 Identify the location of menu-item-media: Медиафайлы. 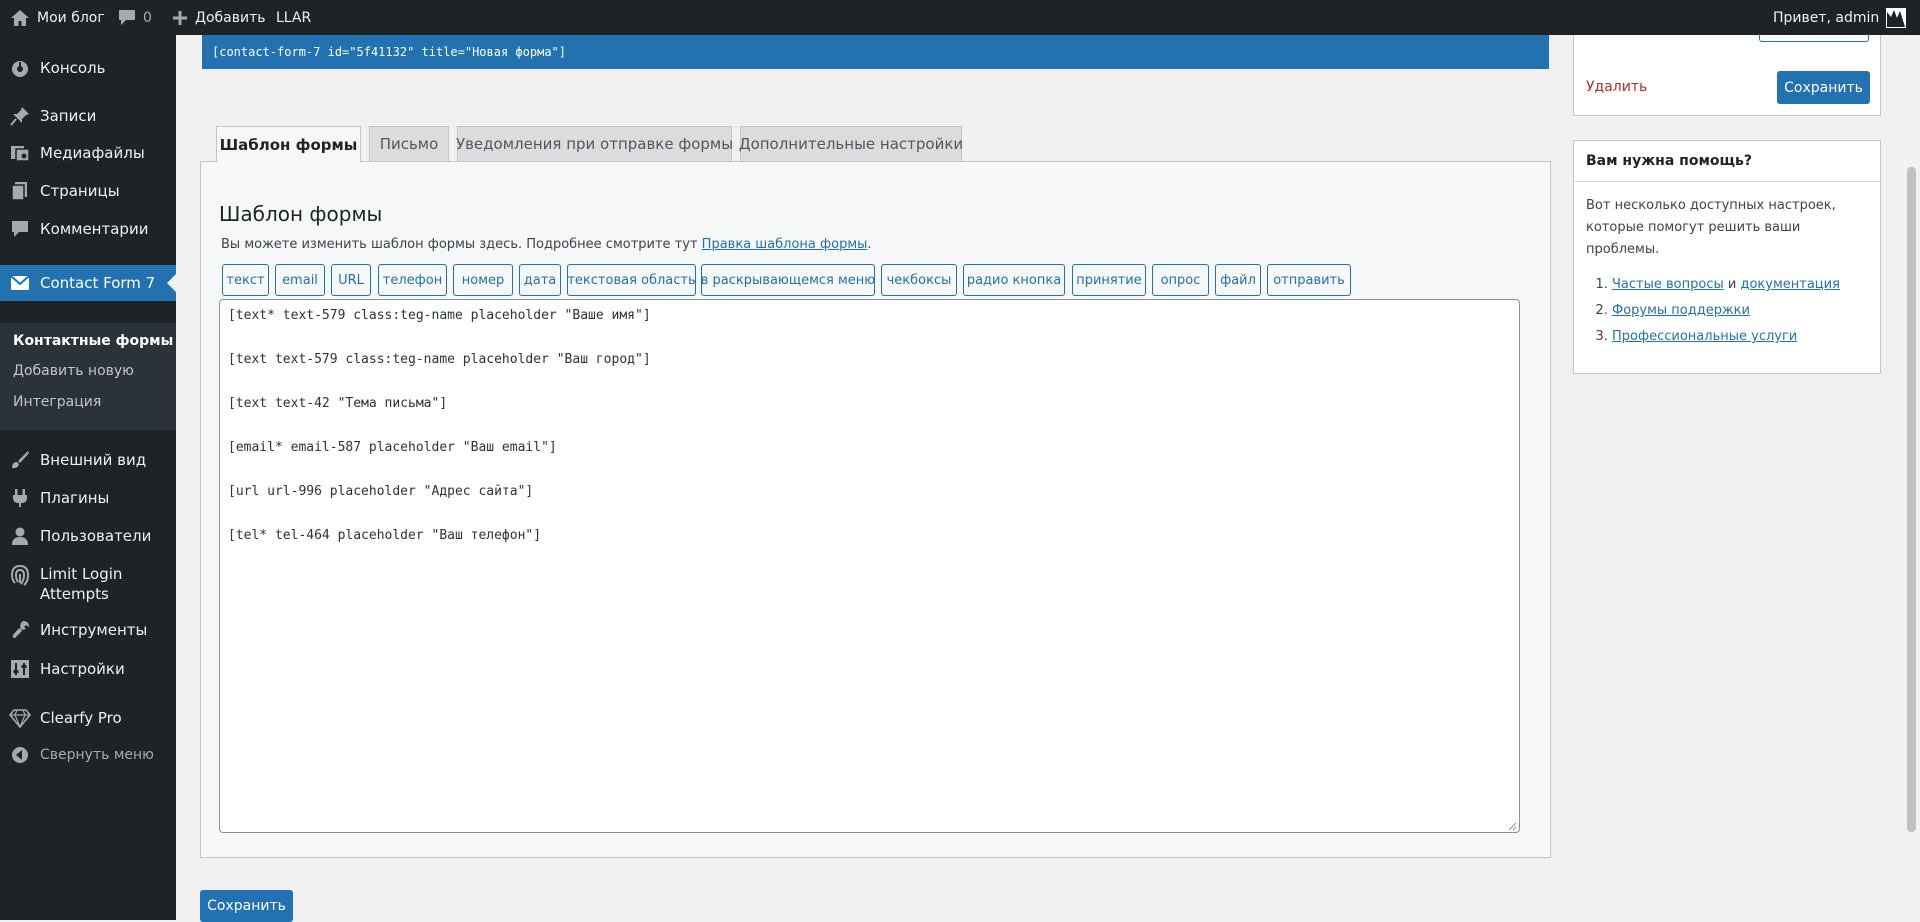
(88, 153).